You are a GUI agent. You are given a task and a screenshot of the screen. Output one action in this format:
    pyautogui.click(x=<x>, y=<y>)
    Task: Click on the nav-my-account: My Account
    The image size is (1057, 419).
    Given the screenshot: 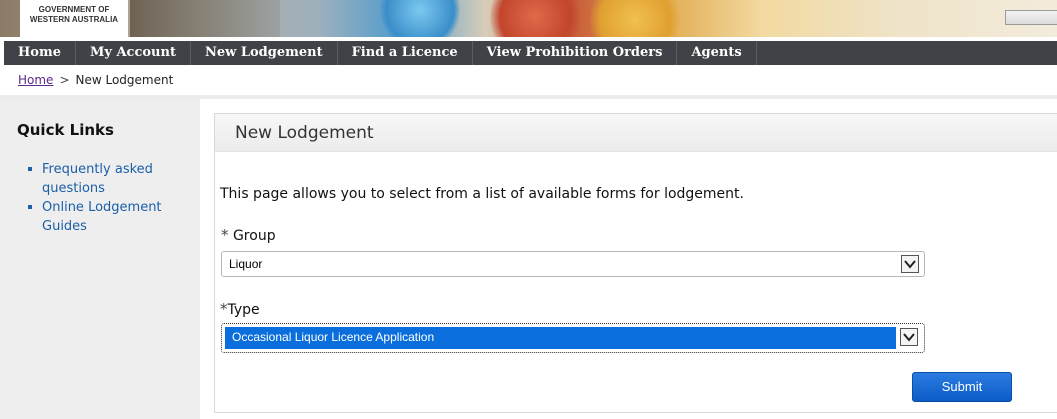 What is the action you would take?
    pyautogui.click(x=133, y=53)
    